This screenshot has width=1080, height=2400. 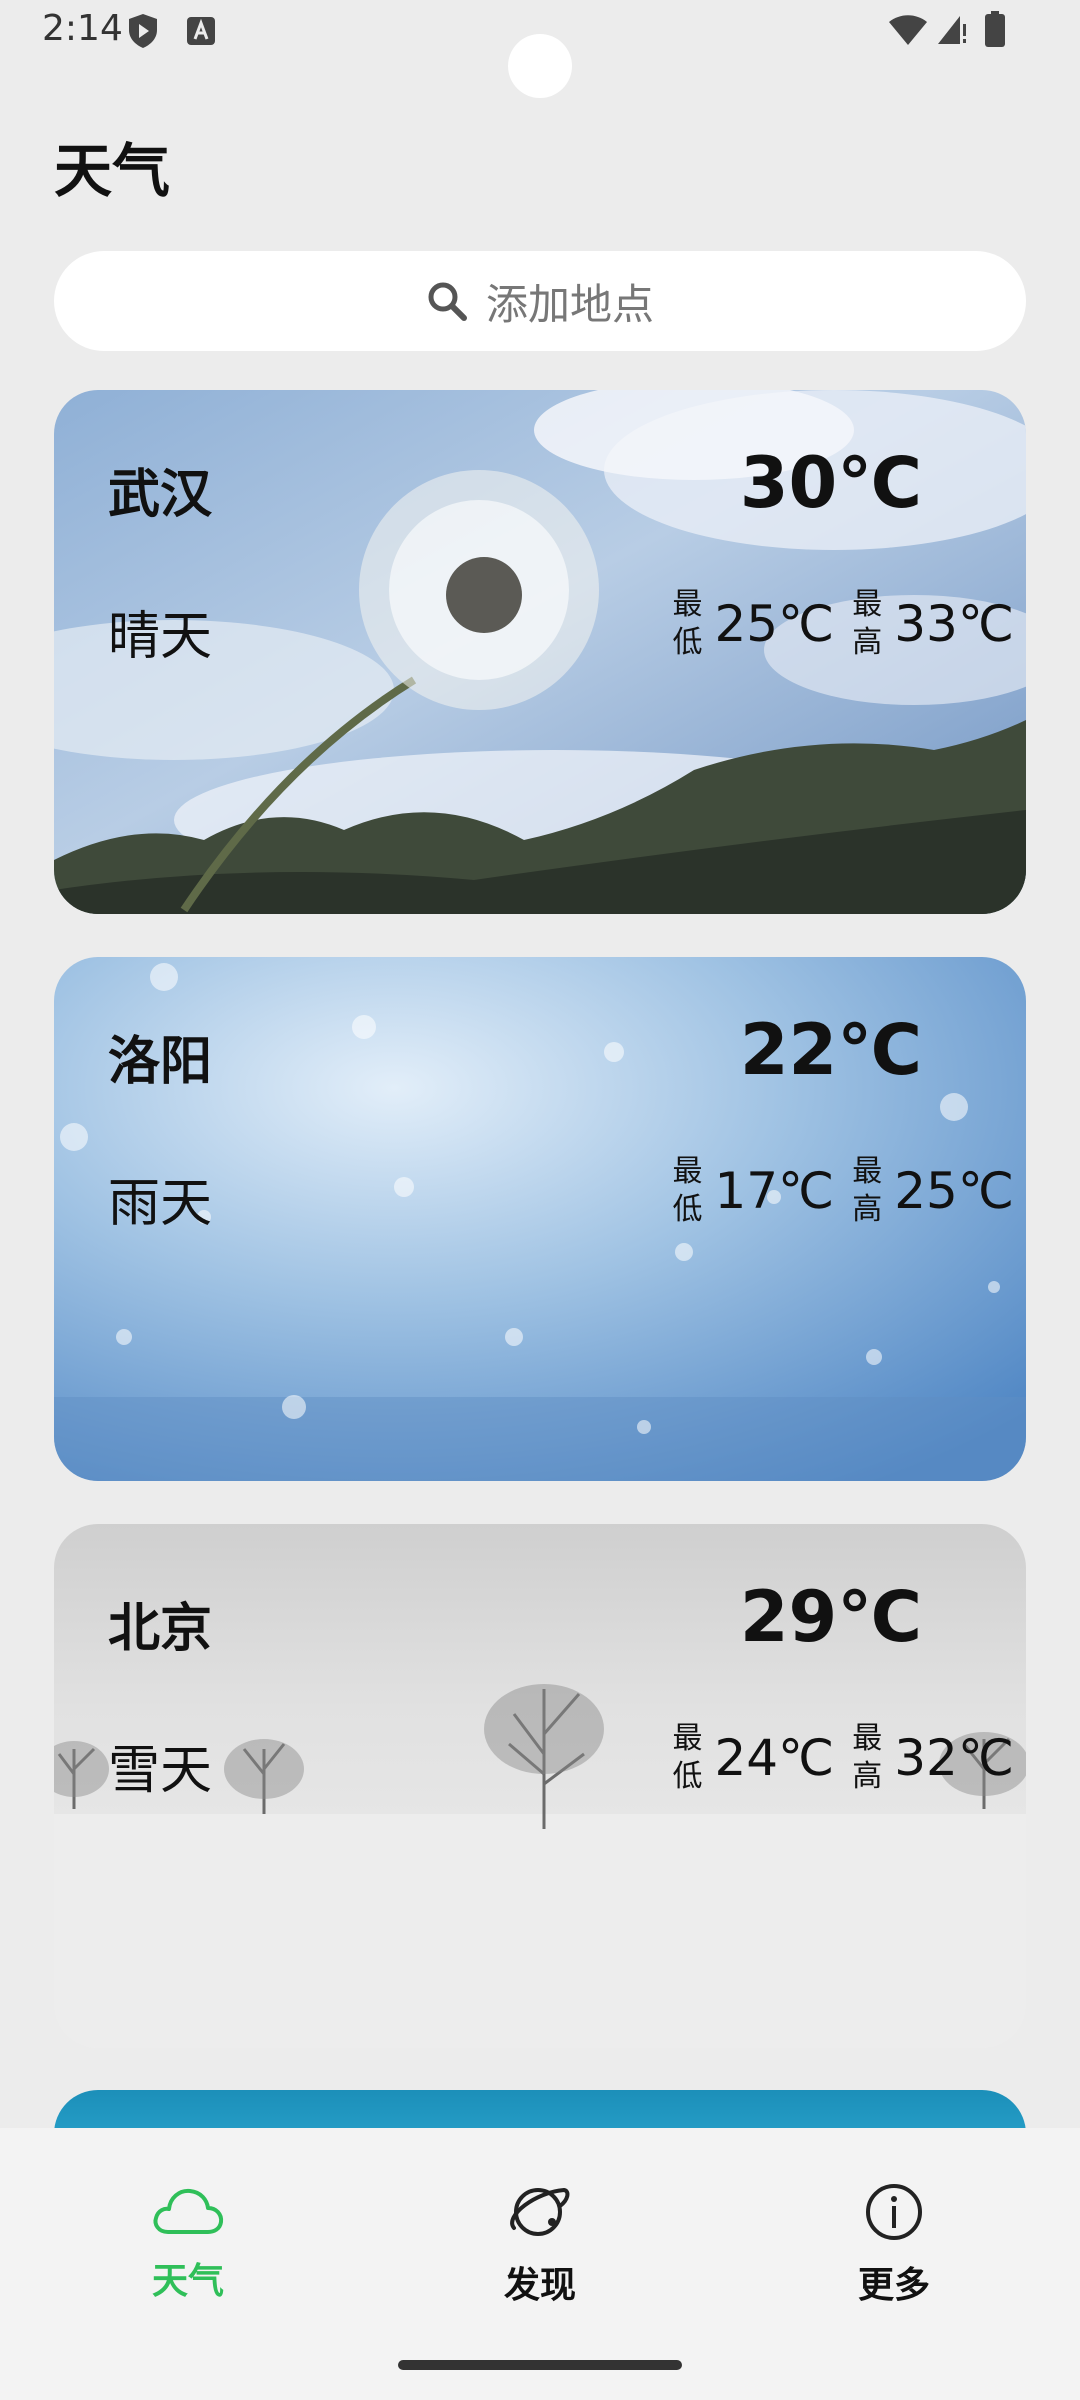 I want to click on nav-item-more: 更多, so click(x=894, y=2245).